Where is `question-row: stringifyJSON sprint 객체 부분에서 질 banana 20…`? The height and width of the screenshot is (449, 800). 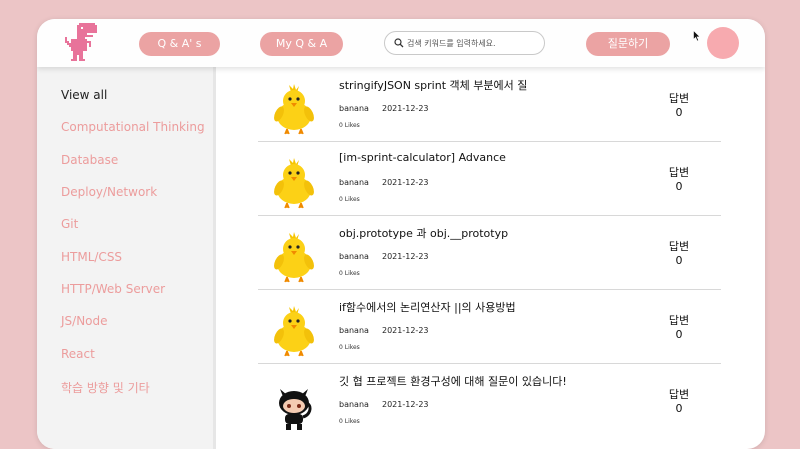 question-row: stringifyJSON sprint 객체 부분에서 질 banana 20… is located at coordinates (489, 104).